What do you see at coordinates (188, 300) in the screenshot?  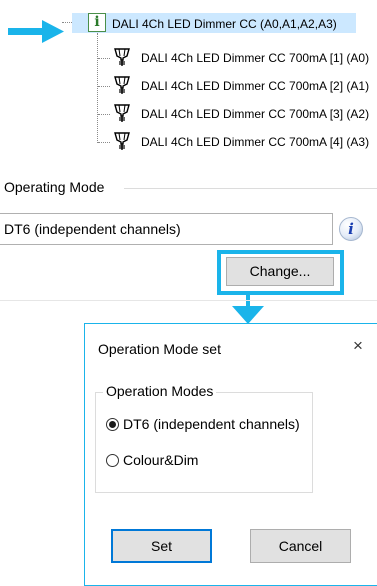 I see `section-divider` at bounding box center [188, 300].